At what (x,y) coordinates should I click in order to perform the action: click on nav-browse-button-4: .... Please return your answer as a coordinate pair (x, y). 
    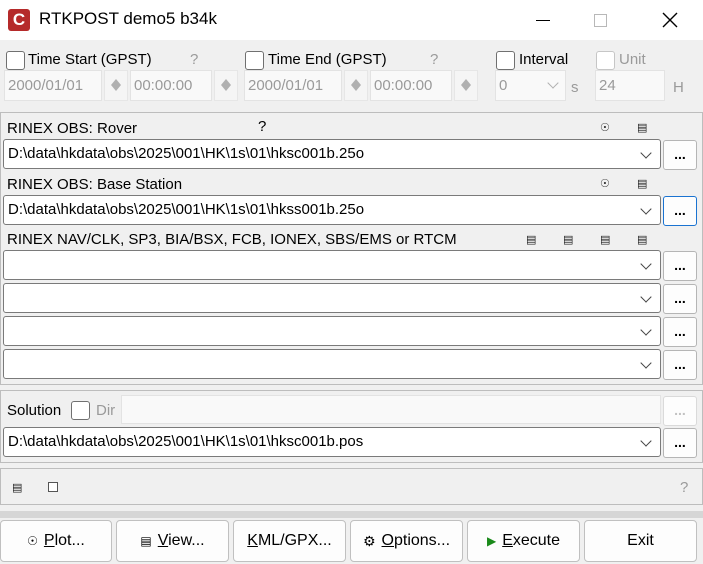
    Looking at the image, I should click on (680, 365).